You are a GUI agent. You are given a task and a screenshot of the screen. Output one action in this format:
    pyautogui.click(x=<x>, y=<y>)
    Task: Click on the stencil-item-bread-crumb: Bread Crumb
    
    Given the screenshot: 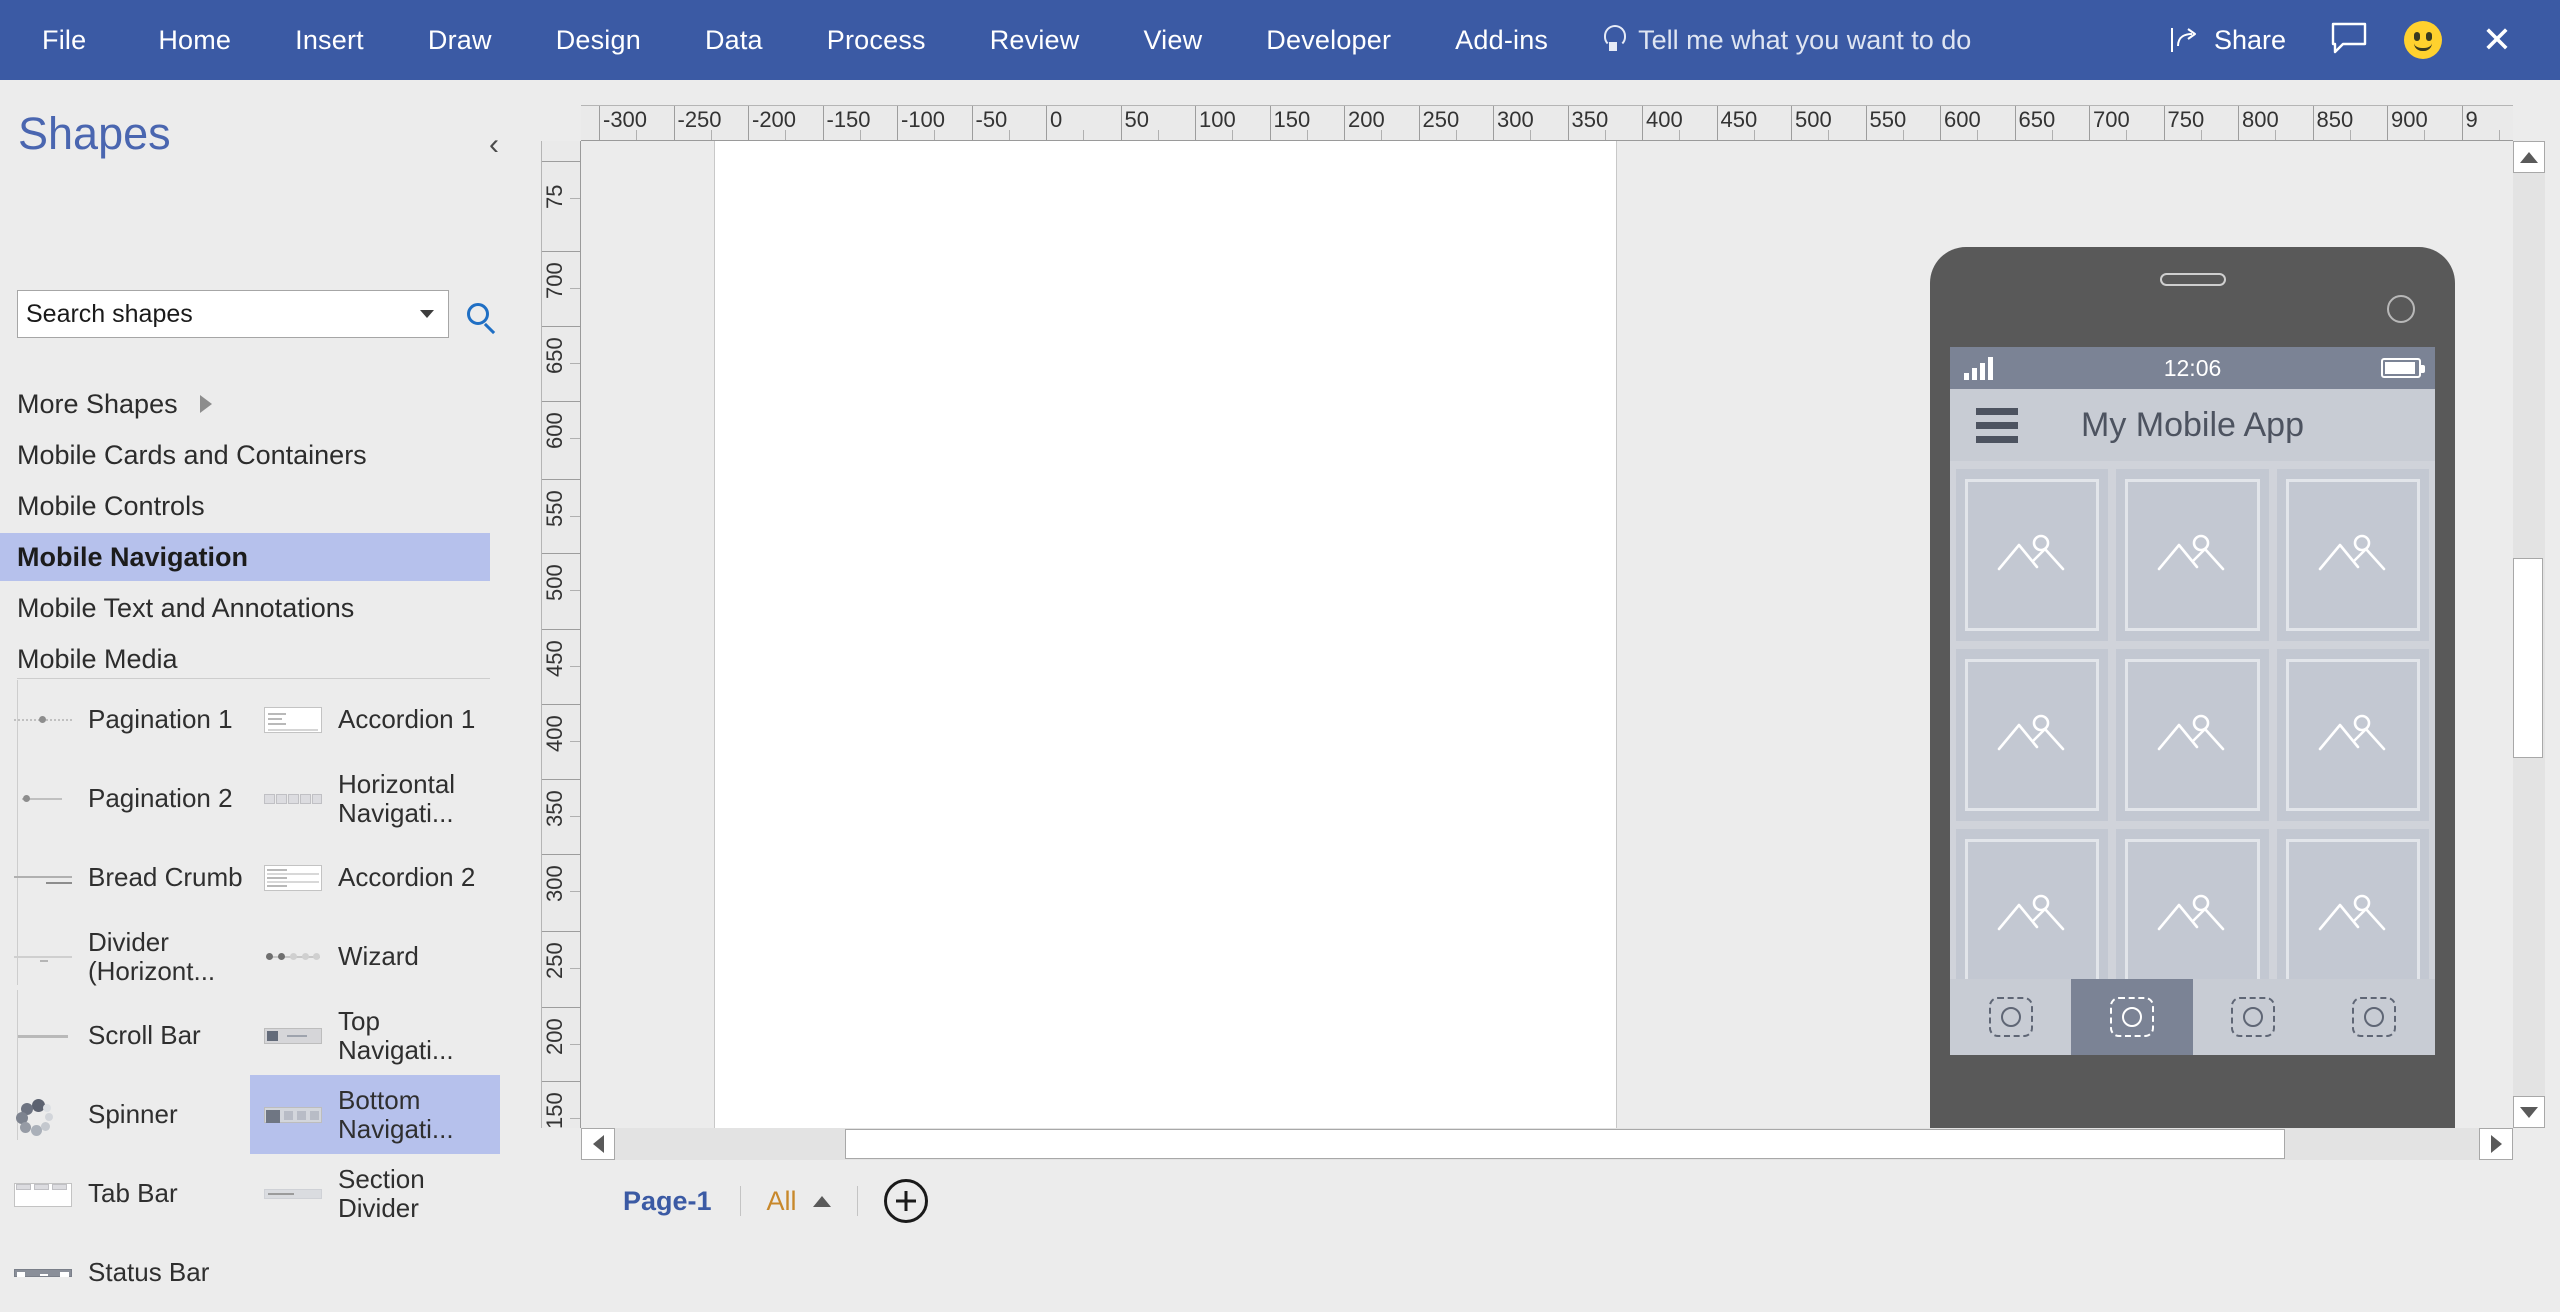 What is the action you would take?
    pyautogui.click(x=125, y=877)
    